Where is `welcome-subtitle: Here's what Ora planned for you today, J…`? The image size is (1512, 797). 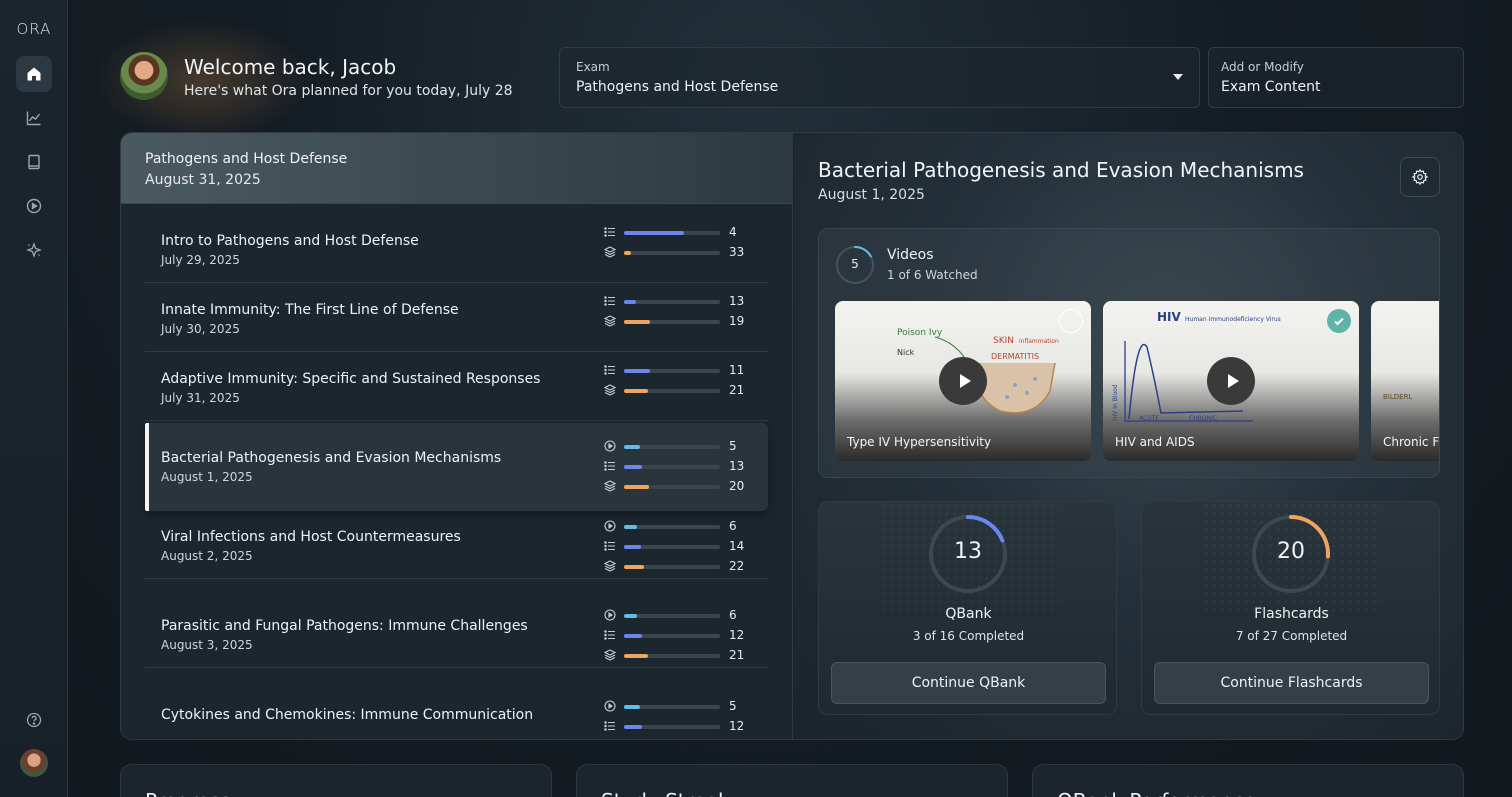
welcome-subtitle: Here's what Ora planned for you today, J… is located at coordinates (348, 91).